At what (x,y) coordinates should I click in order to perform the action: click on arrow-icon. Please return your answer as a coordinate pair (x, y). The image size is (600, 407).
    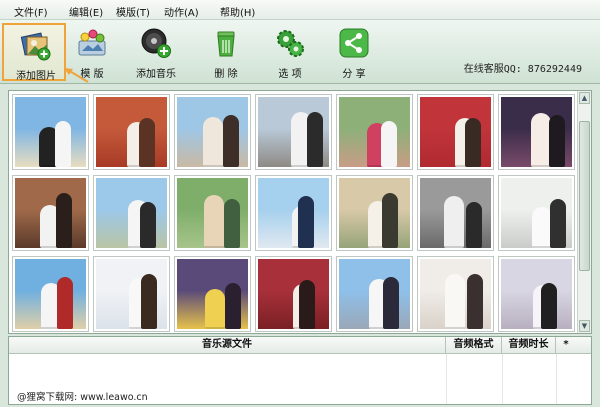
    Looking at the image, I should click on (76, 75).